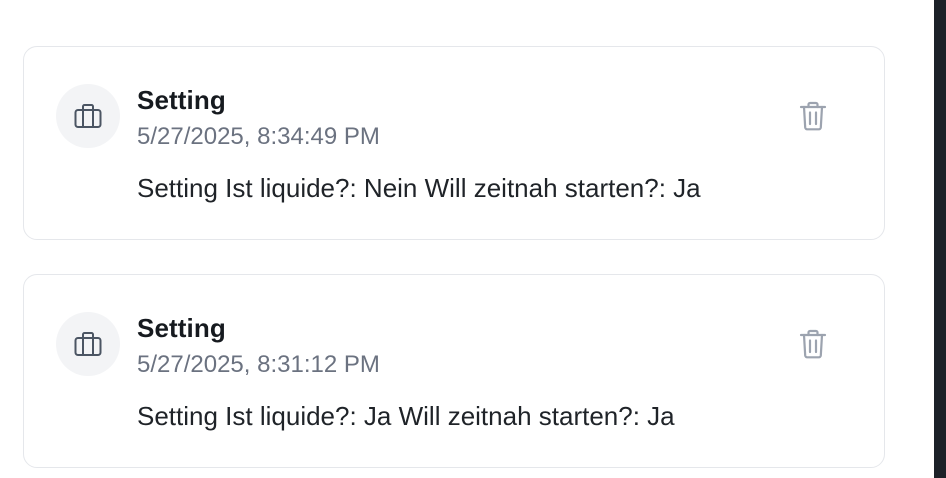 This screenshot has width=946, height=478. What do you see at coordinates (258, 364) in the screenshot?
I see `entry-timestamp: 5/27/2025, 8:31:12 PM` at bounding box center [258, 364].